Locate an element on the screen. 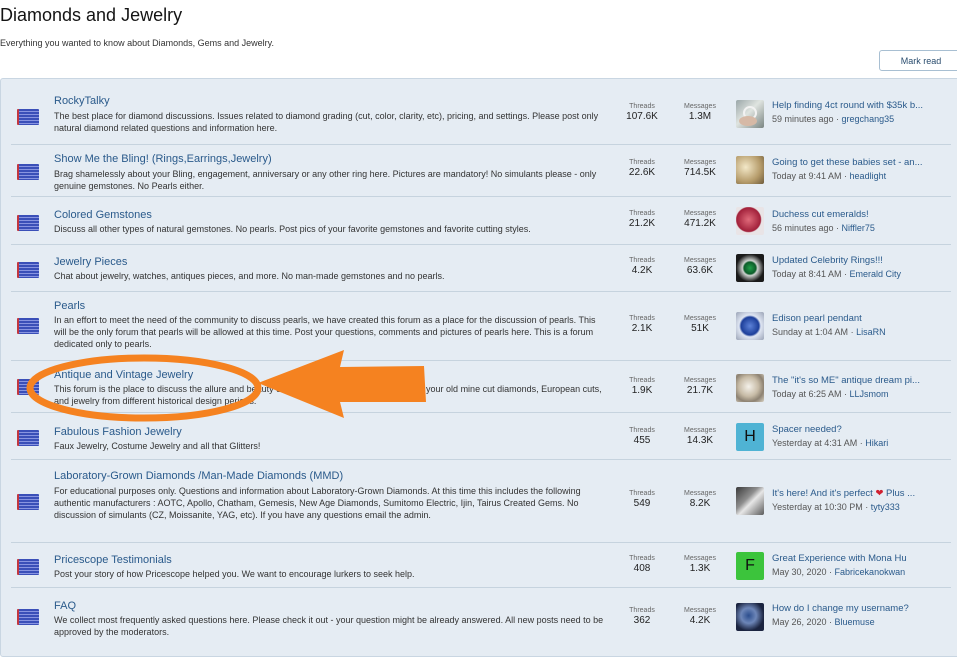 Image resolution: width=957 pixels, height=657 pixels. threads-stat: Threads 549 is located at coordinates (642, 499).